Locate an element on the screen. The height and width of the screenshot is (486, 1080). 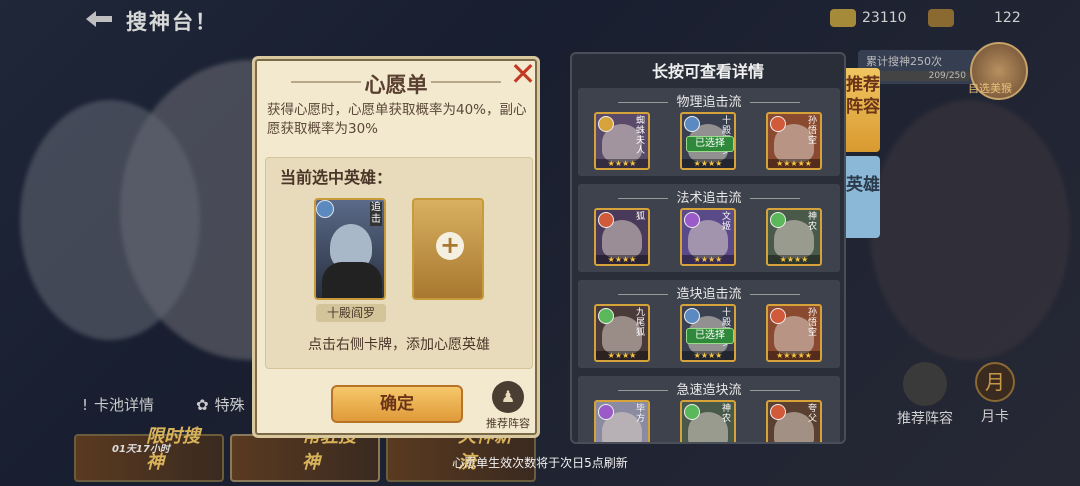
currency-scroll: 122 is located at coordinates (974, 18).